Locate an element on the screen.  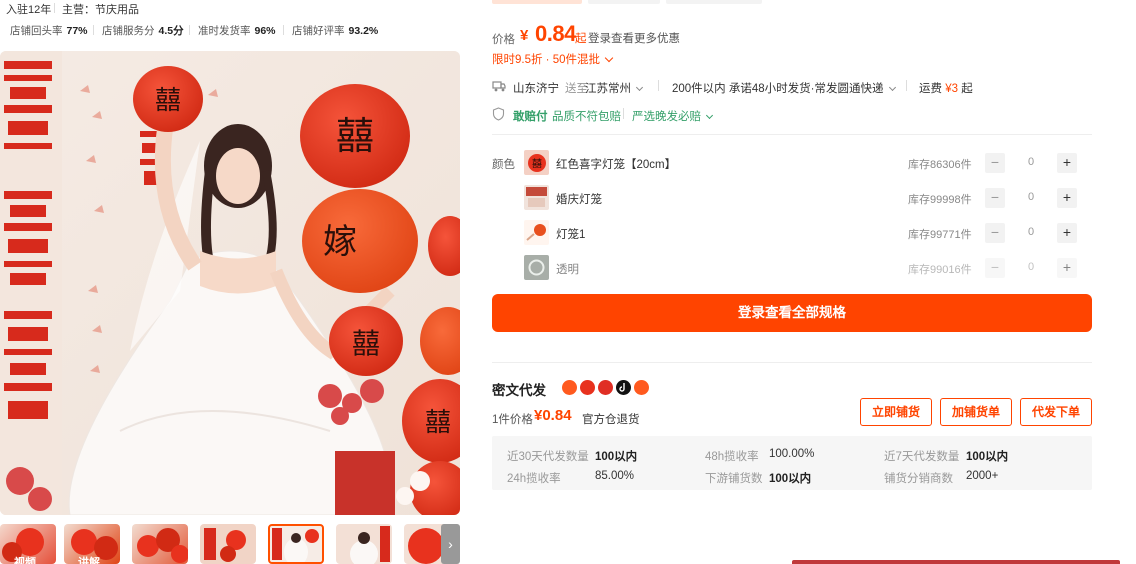
truck-icon is located at coordinates (499, 87).